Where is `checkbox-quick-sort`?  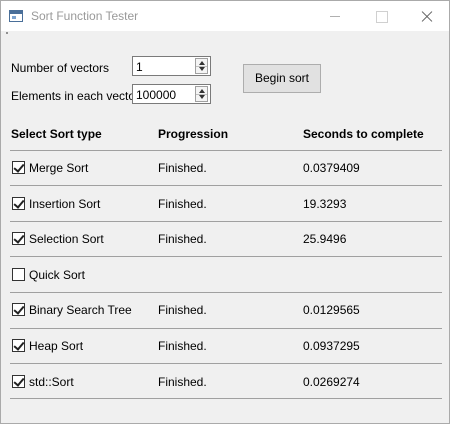 checkbox-quick-sort is located at coordinates (18, 274).